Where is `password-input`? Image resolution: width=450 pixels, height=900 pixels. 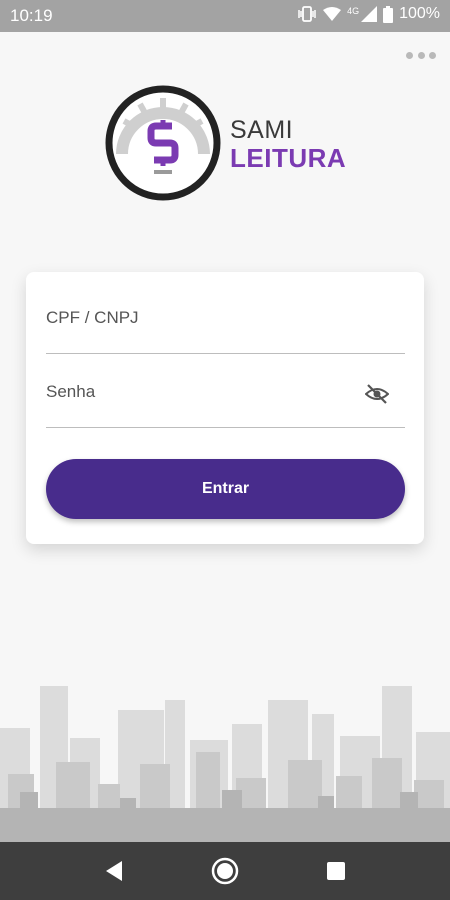 password-input is located at coordinates (225, 403).